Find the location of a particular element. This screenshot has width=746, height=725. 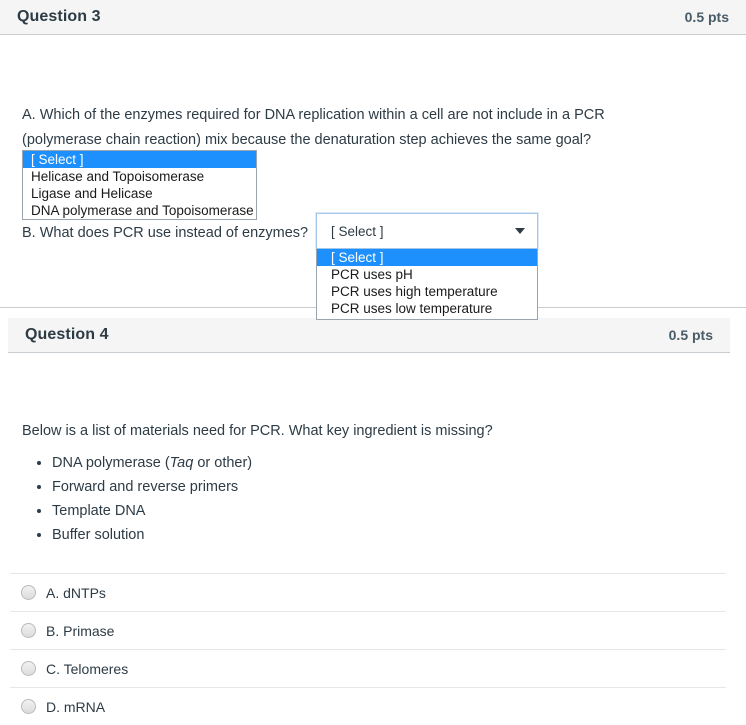

question-4-points: 0.5 pts is located at coordinates (690, 335).